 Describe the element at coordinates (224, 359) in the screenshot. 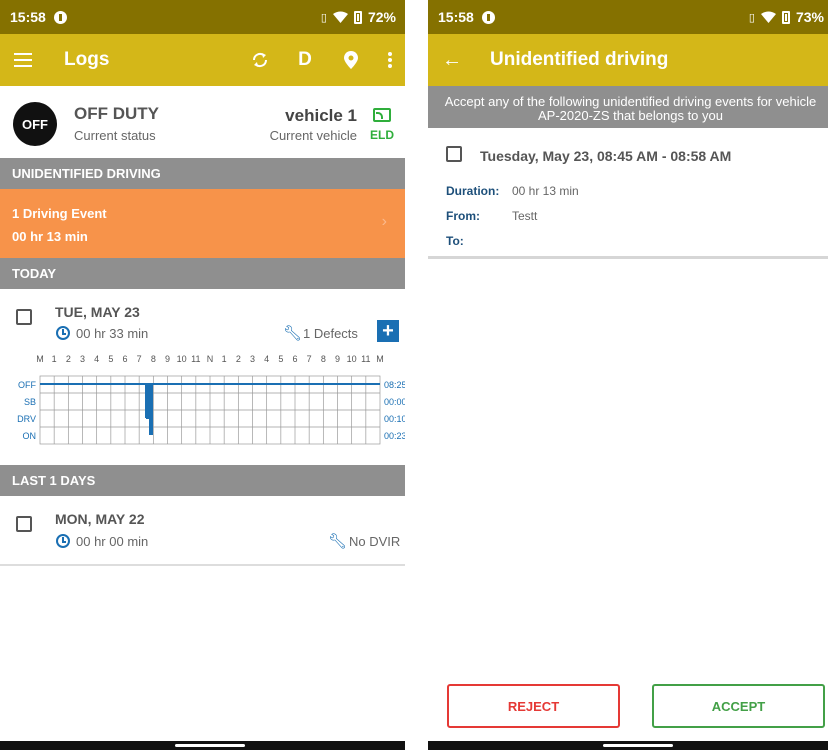

I see `graph-hour-label: 1` at that location.